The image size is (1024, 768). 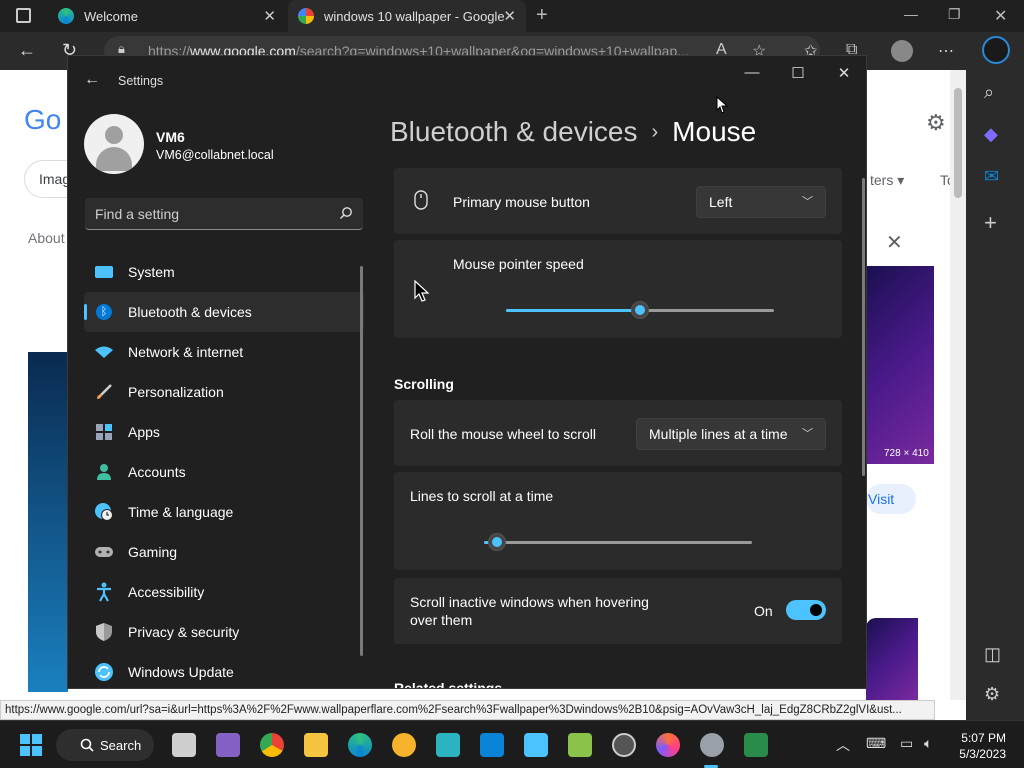 What do you see at coordinates (902, 51) in the screenshot?
I see `profile-avatar-icon` at bounding box center [902, 51].